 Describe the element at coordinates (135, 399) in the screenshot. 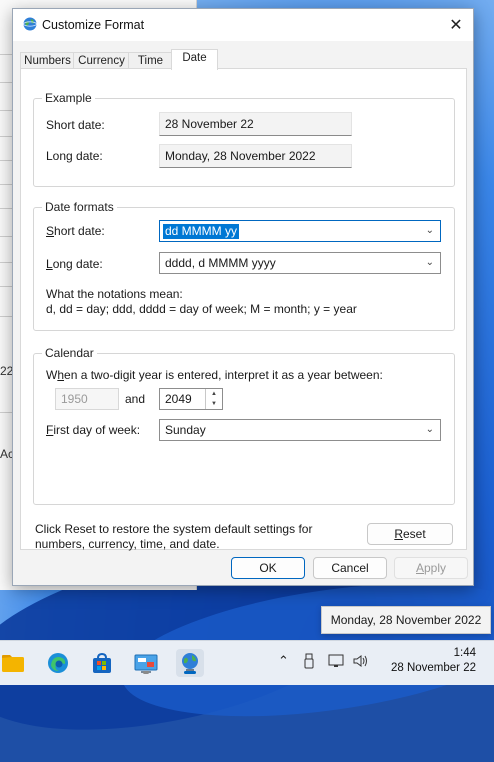

I see `and-label: and` at that location.